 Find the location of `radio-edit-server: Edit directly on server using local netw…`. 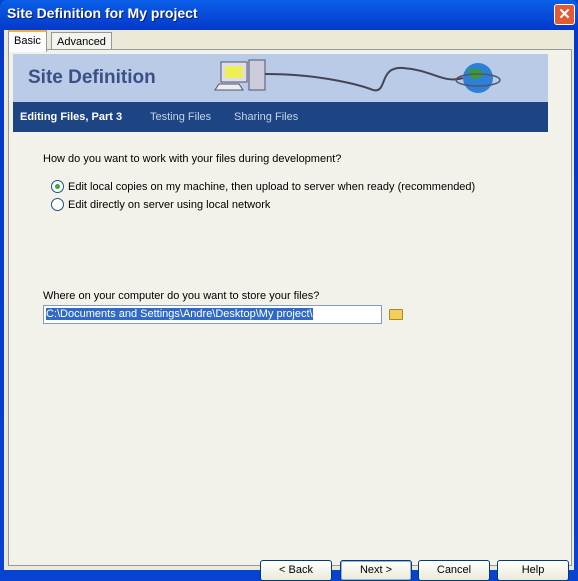

radio-edit-server: Edit directly on server using local netw… is located at coordinates (160, 204).